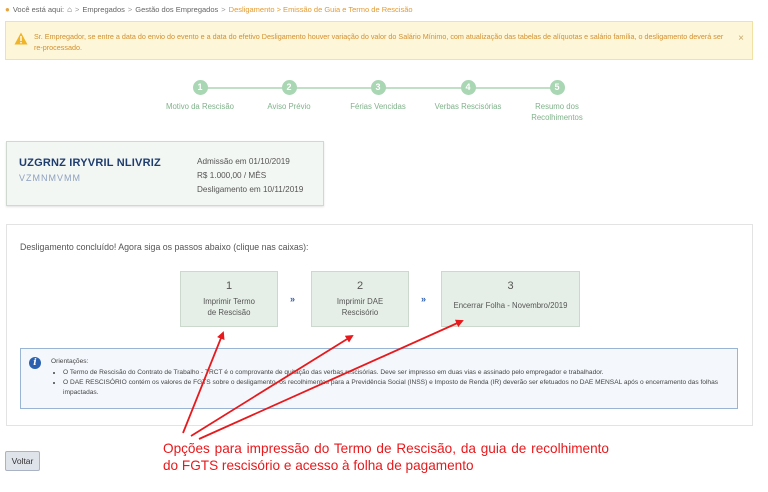 The image size is (768, 492). What do you see at coordinates (243, 161) in the screenshot?
I see `admission-date: Admissão em 01/10/2019` at bounding box center [243, 161].